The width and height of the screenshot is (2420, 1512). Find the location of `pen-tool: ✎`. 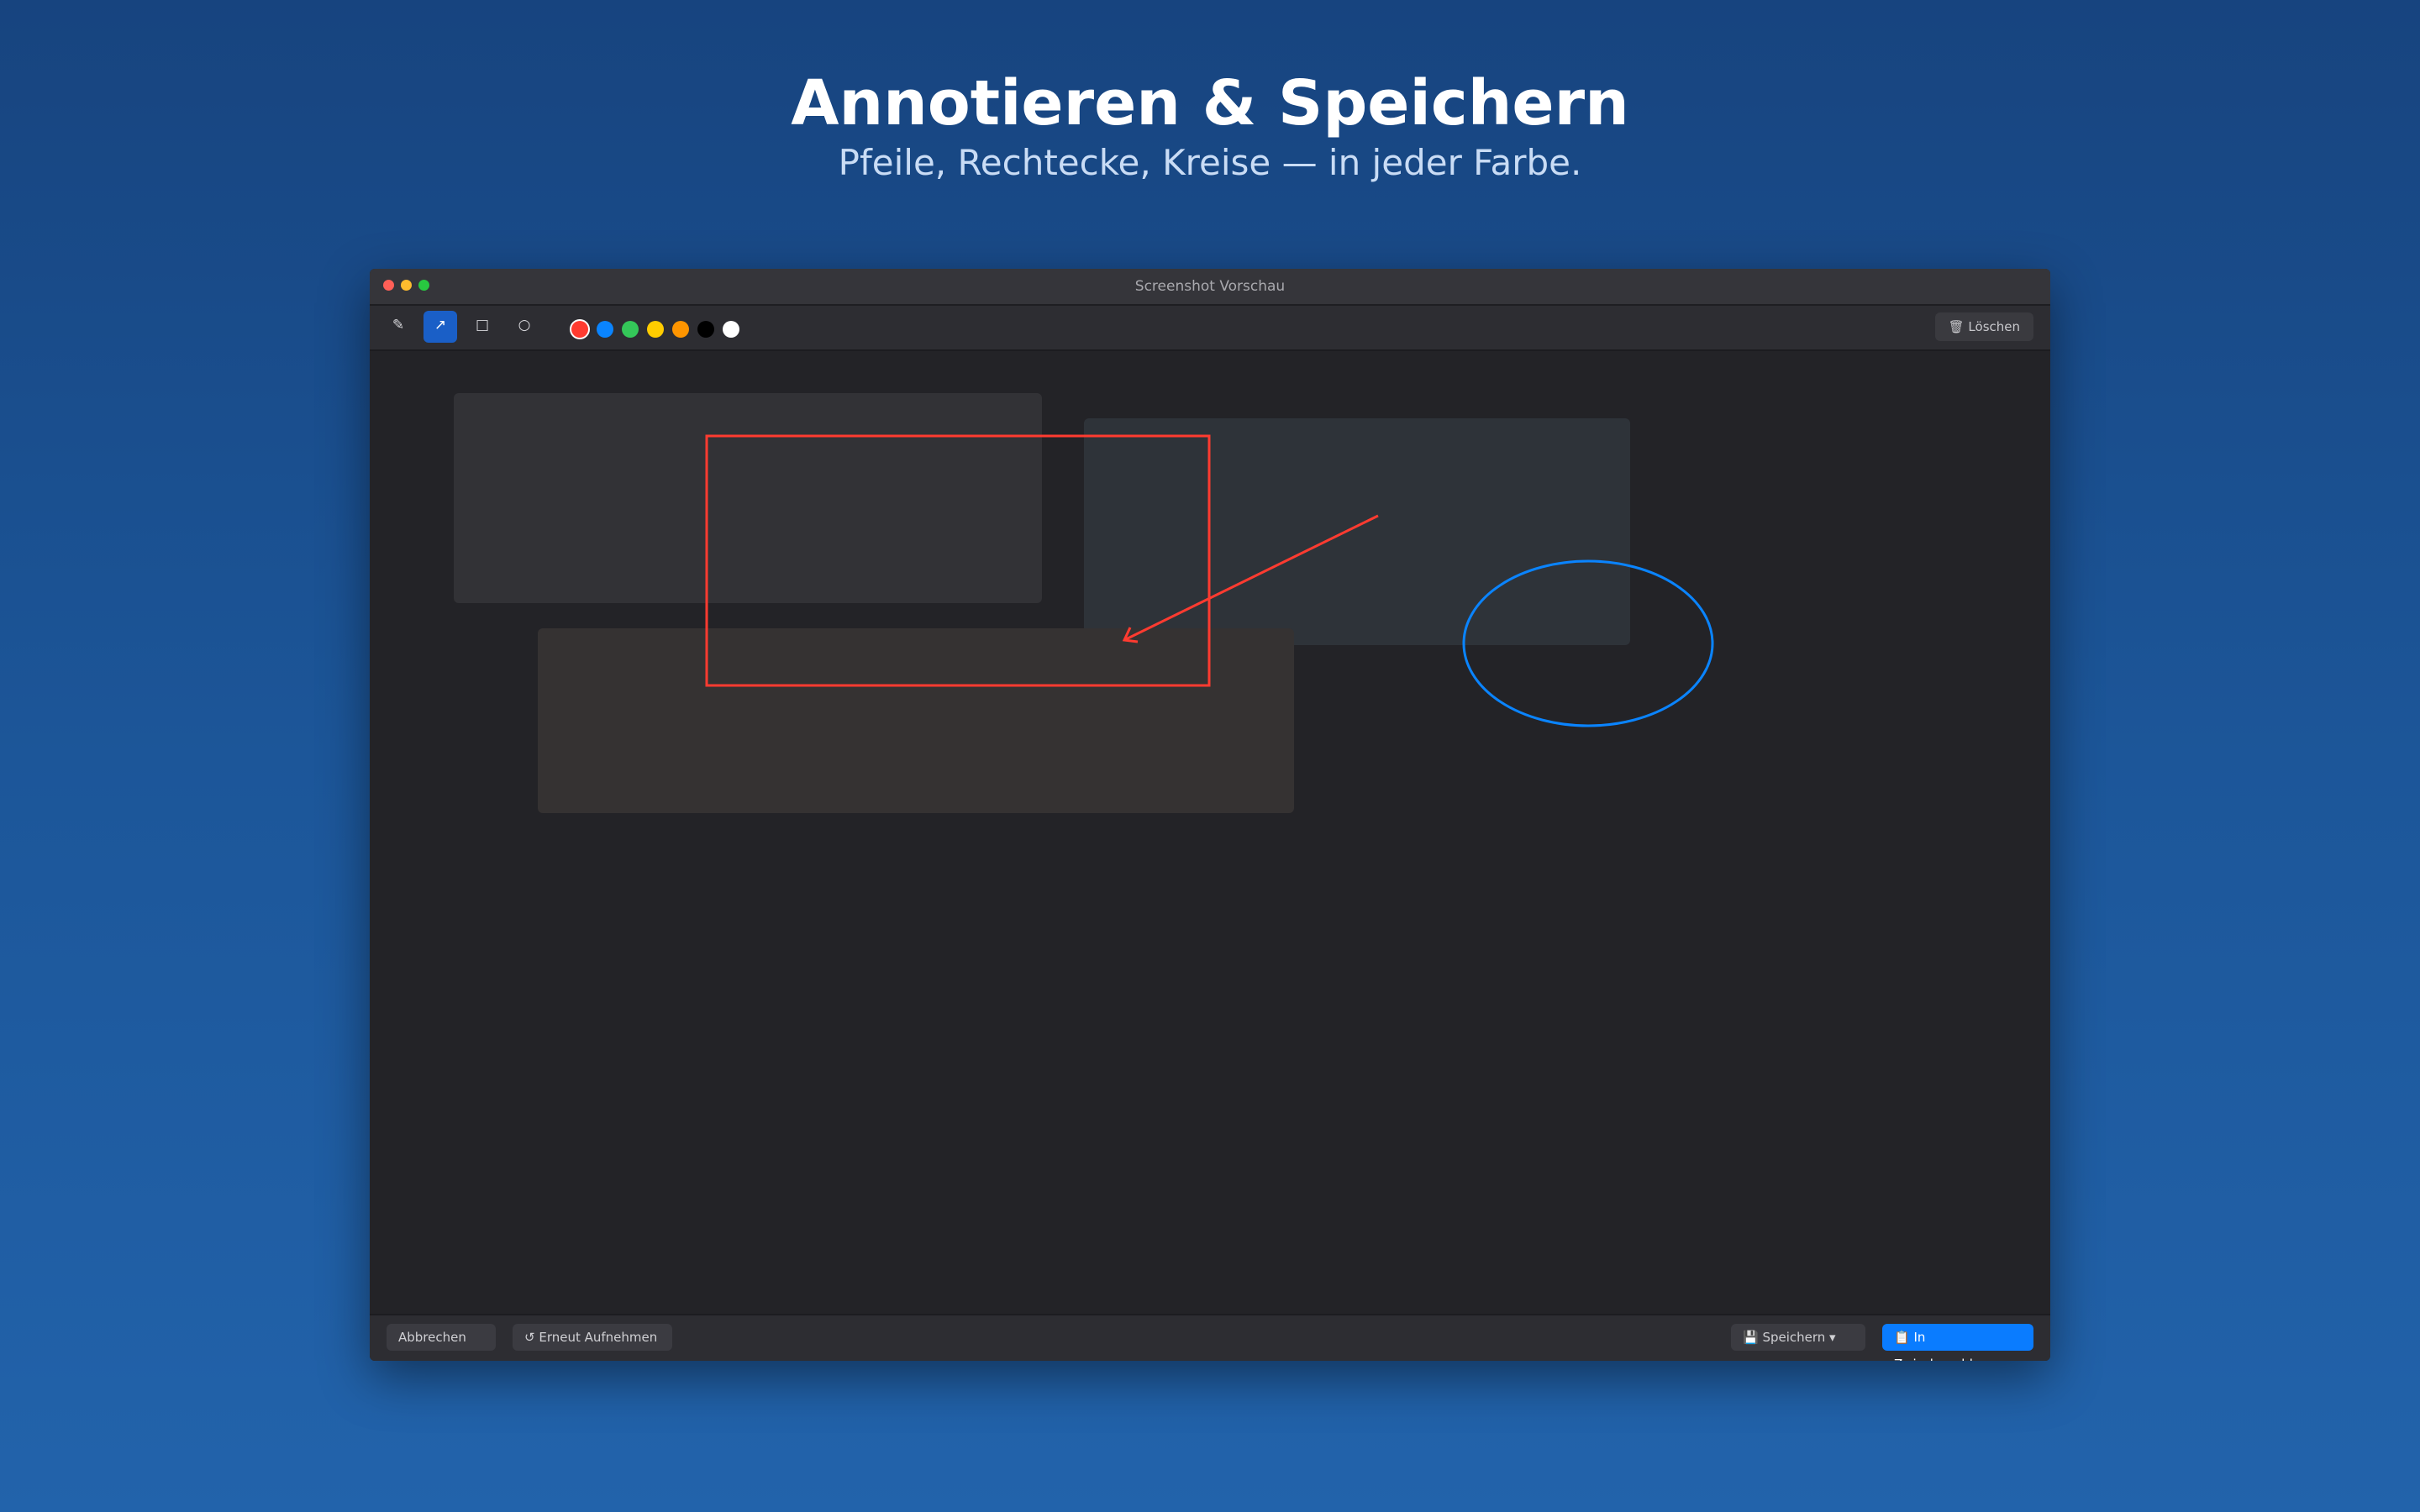

pen-tool: ✎ is located at coordinates (398, 327).